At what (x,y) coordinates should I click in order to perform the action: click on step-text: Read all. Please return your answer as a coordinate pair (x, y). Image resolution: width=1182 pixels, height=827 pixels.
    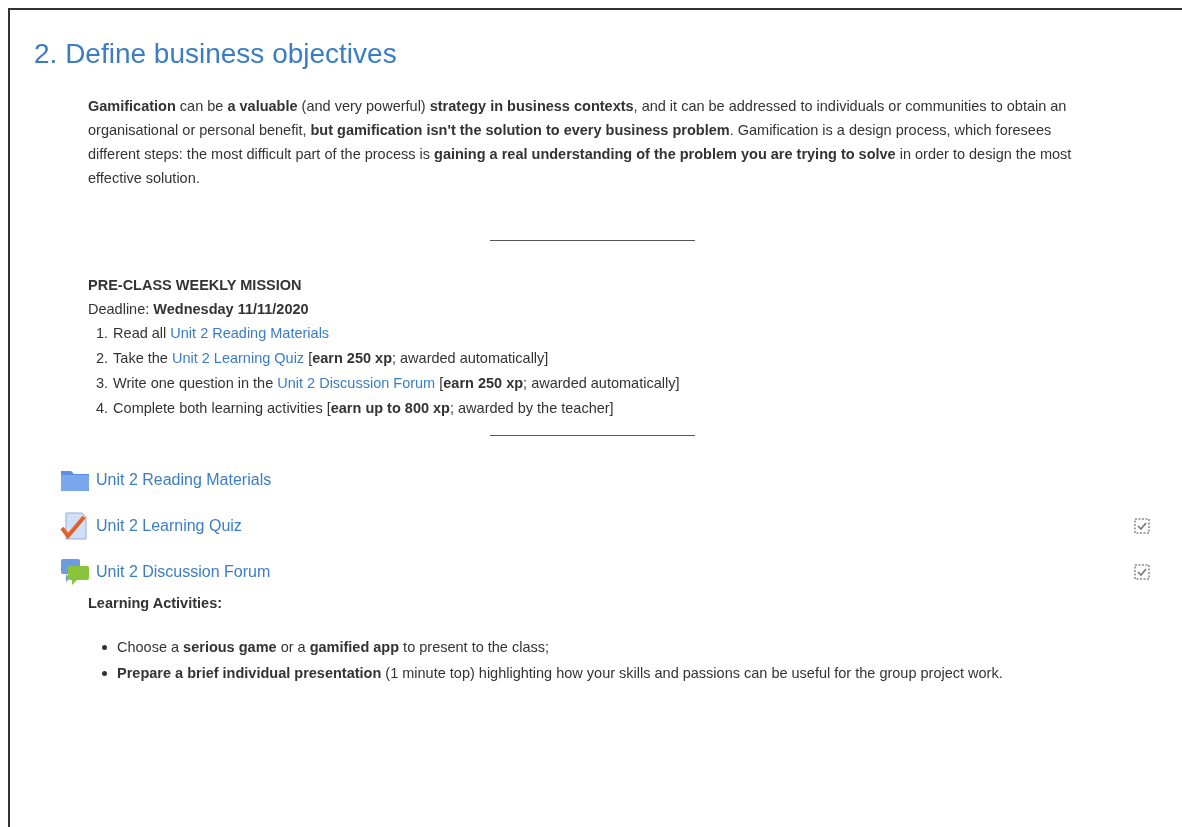
    Looking at the image, I should click on (140, 333).